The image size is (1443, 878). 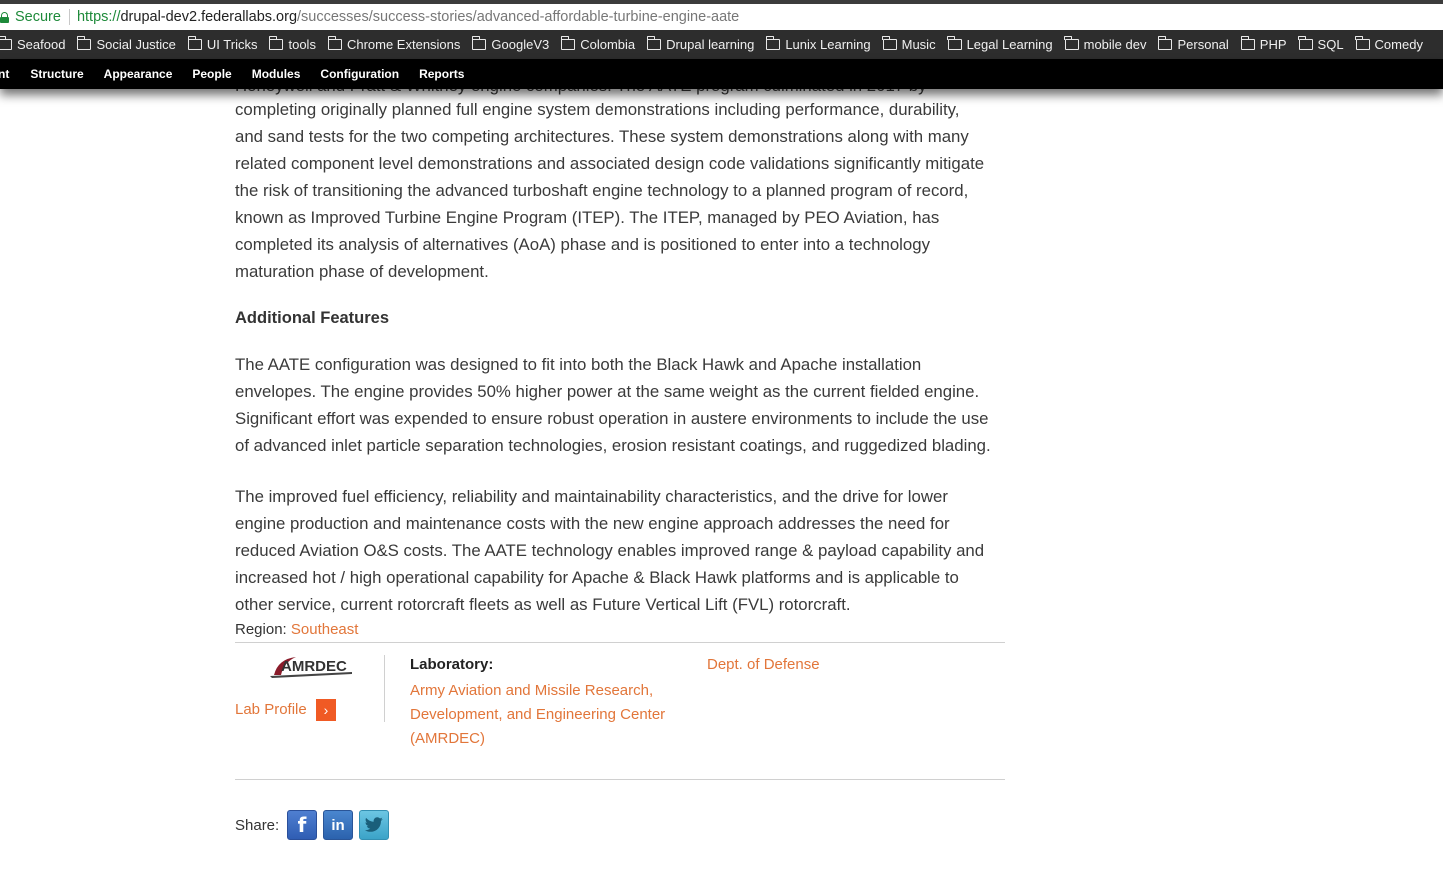 What do you see at coordinates (261, 629) in the screenshot?
I see `region-label: Region:` at bounding box center [261, 629].